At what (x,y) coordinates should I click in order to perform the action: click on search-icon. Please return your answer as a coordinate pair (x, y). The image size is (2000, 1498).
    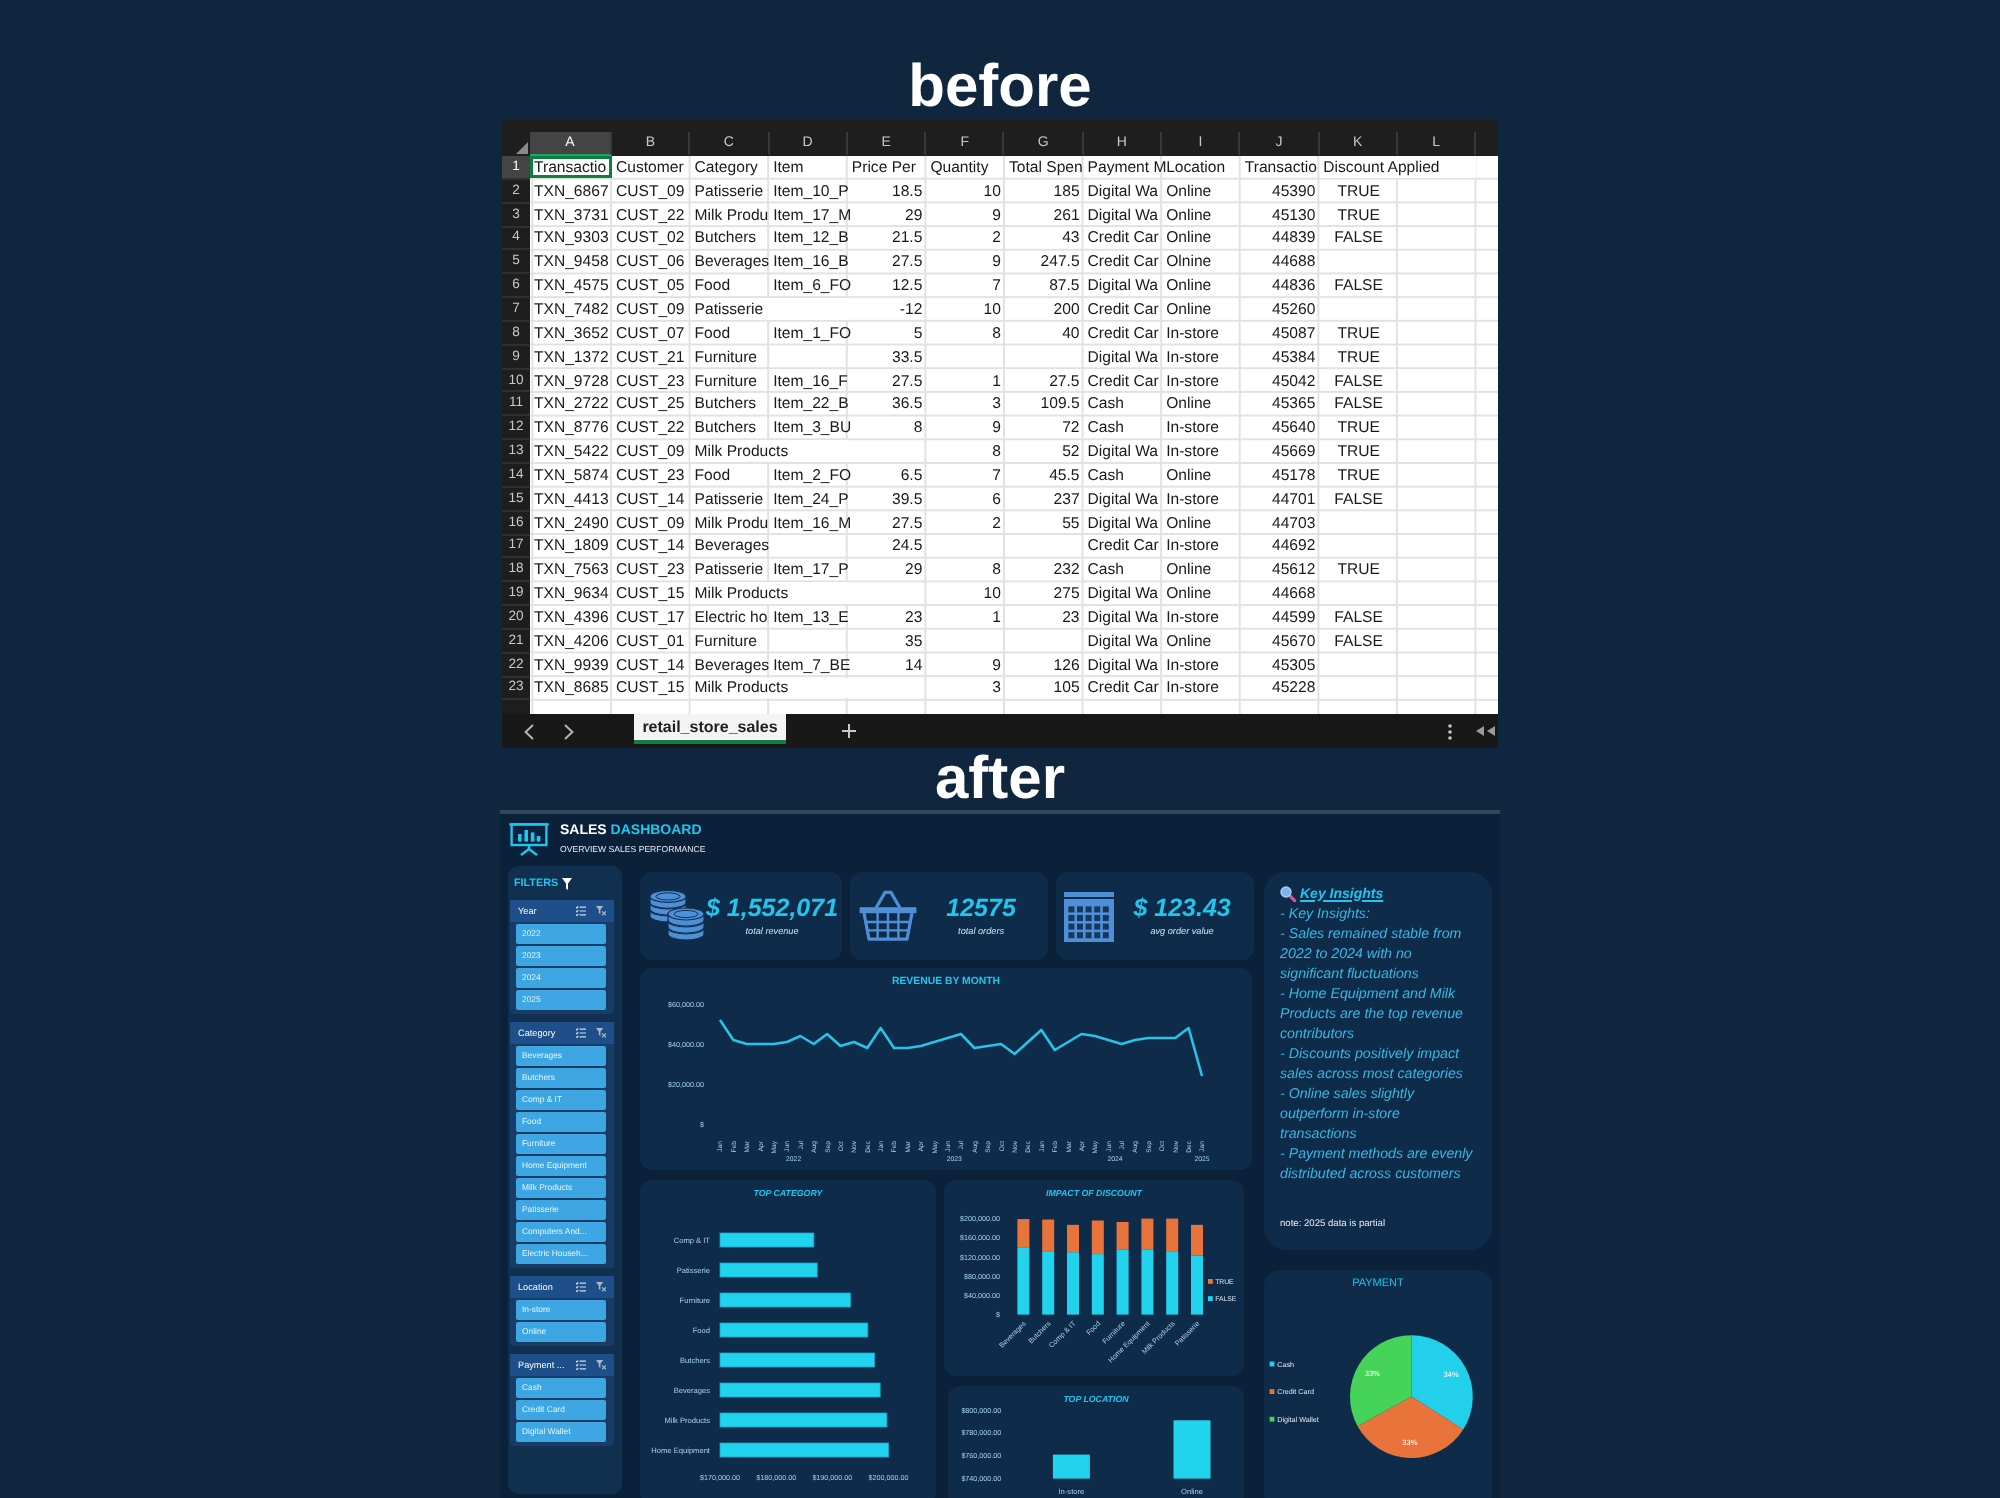
    Looking at the image, I should click on (1288, 894).